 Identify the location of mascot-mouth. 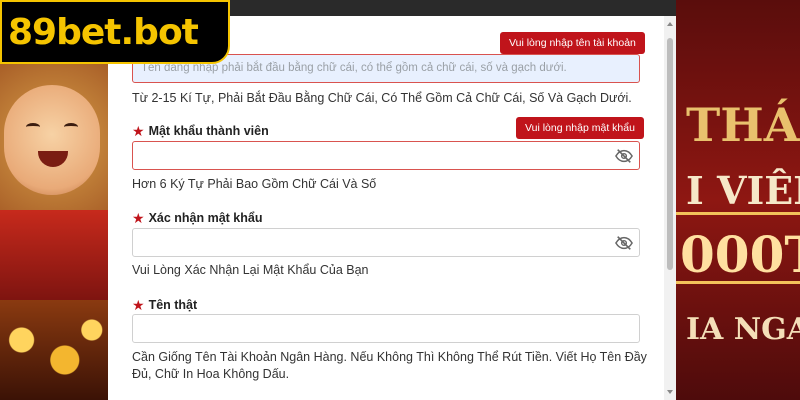
(53, 159).